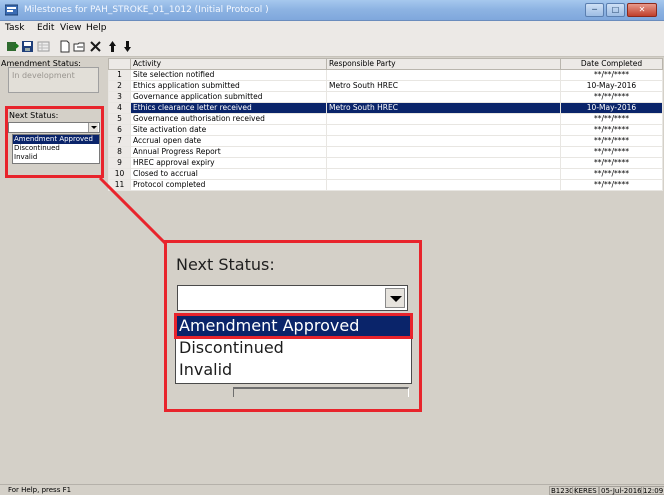 The height and width of the screenshot is (495, 664). Describe the element at coordinates (228, 174) in the screenshot. I see `activity-cell: Closed to accrual` at that location.